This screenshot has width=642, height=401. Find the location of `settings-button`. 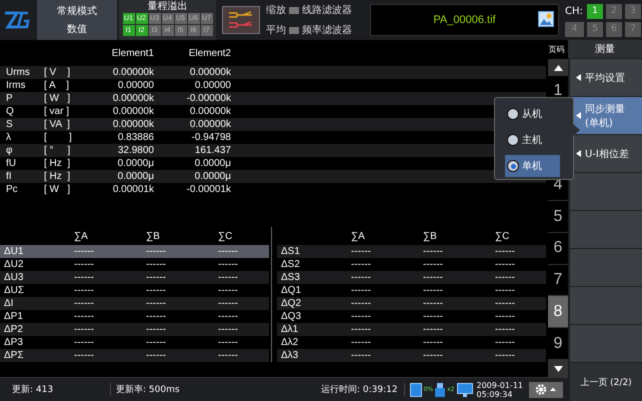

settings-button is located at coordinates (546, 390).